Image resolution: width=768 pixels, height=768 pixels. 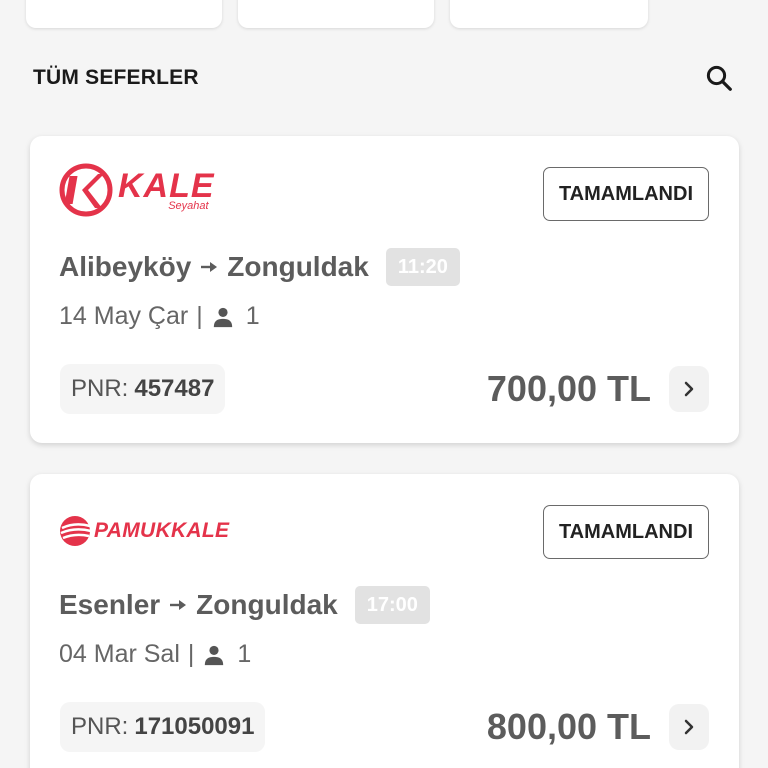 What do you see at coordinates (166, 185) in the screenshot?
I see `operator-name: KALE` at bounding box center [166, 185].